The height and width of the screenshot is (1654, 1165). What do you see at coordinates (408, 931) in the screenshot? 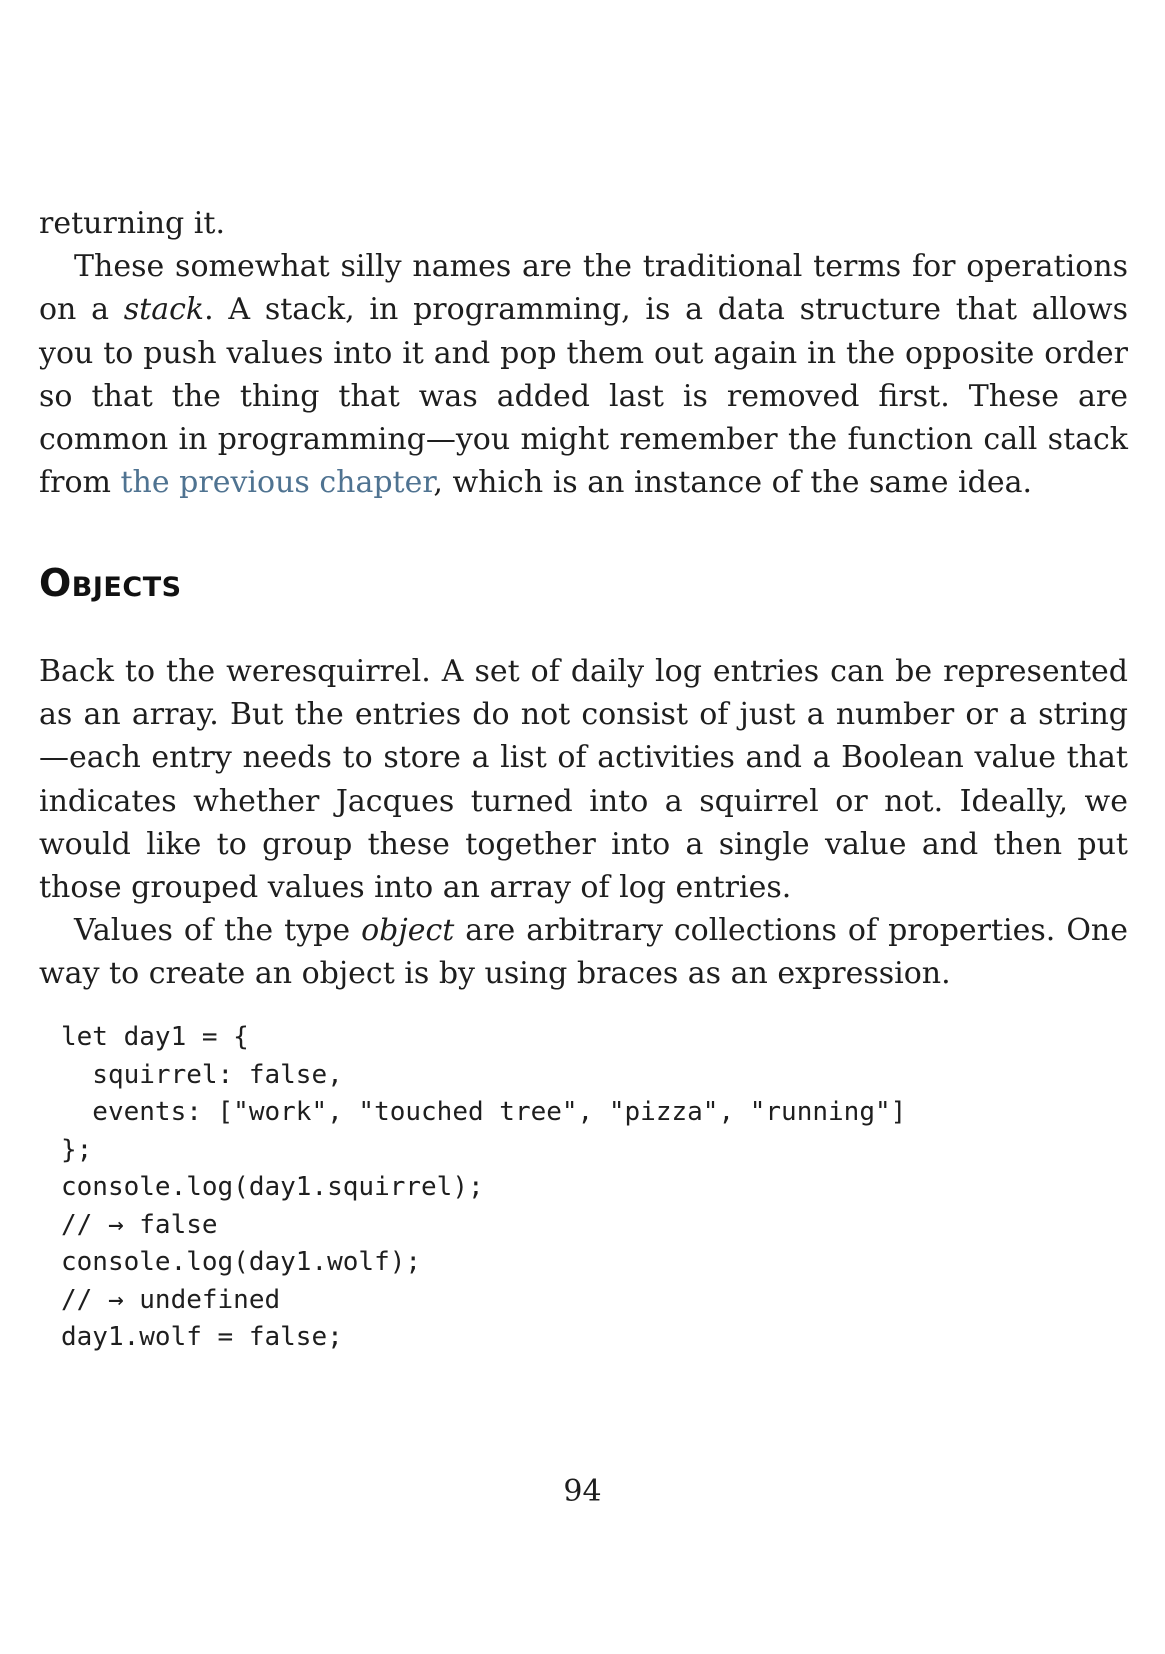
I see `term-object: object` at bounding box center [408, 931].